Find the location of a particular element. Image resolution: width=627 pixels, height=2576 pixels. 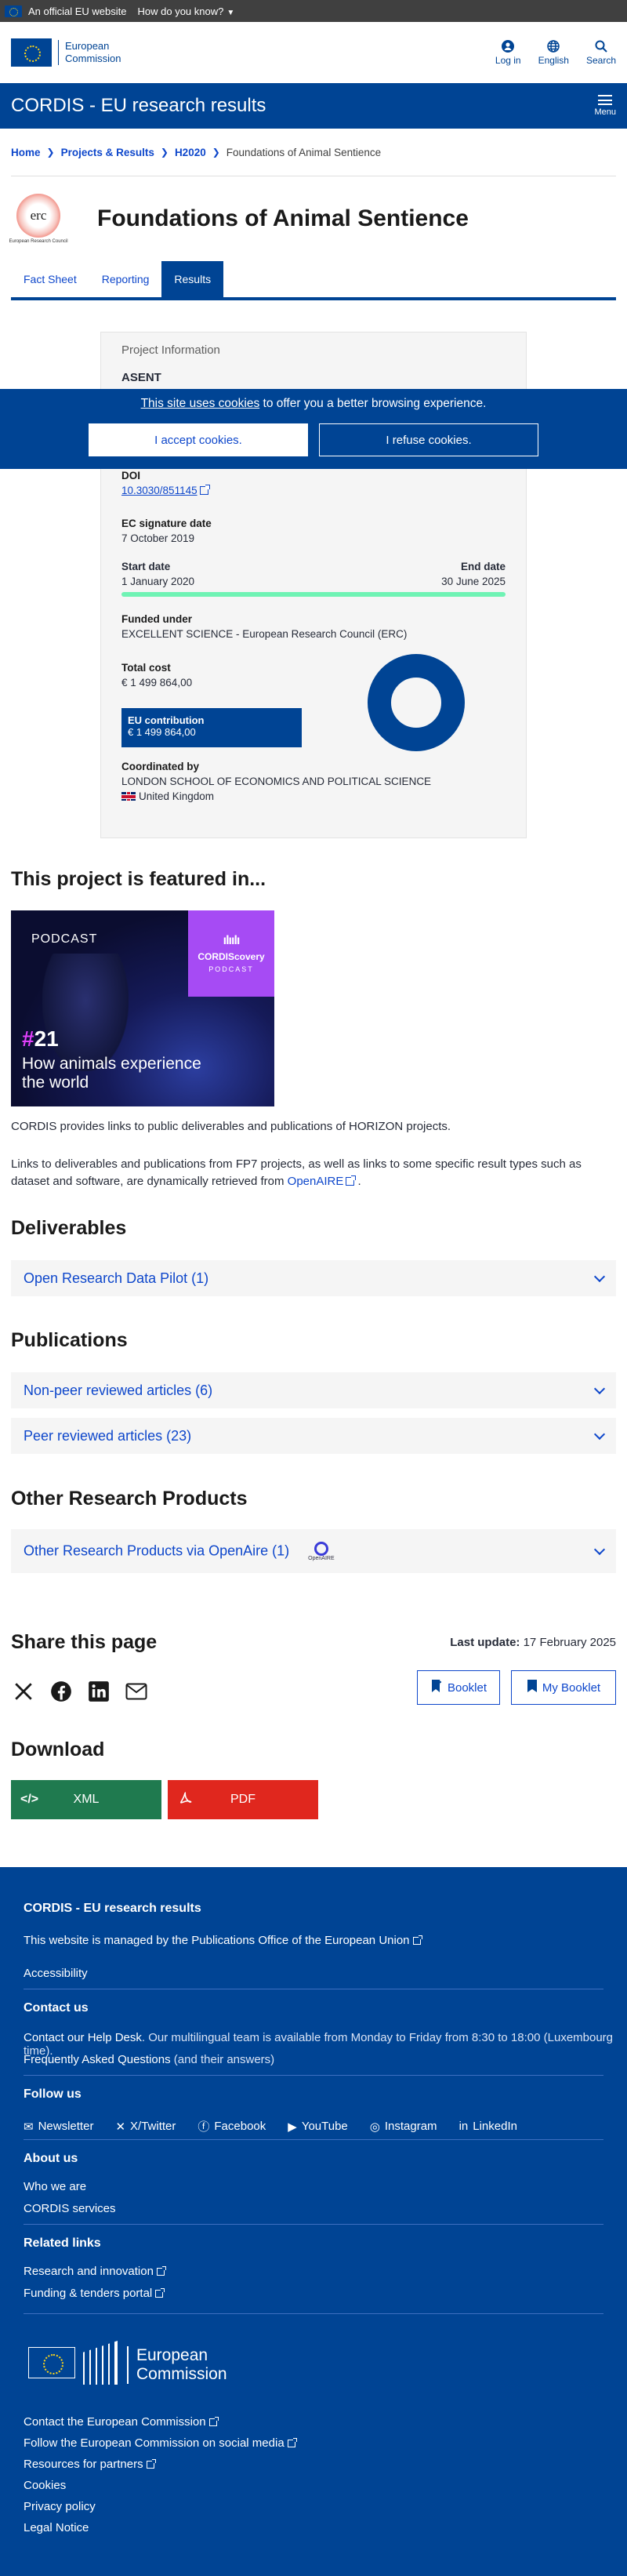

official-text: An official EU website is located at coordinates (77, 11).